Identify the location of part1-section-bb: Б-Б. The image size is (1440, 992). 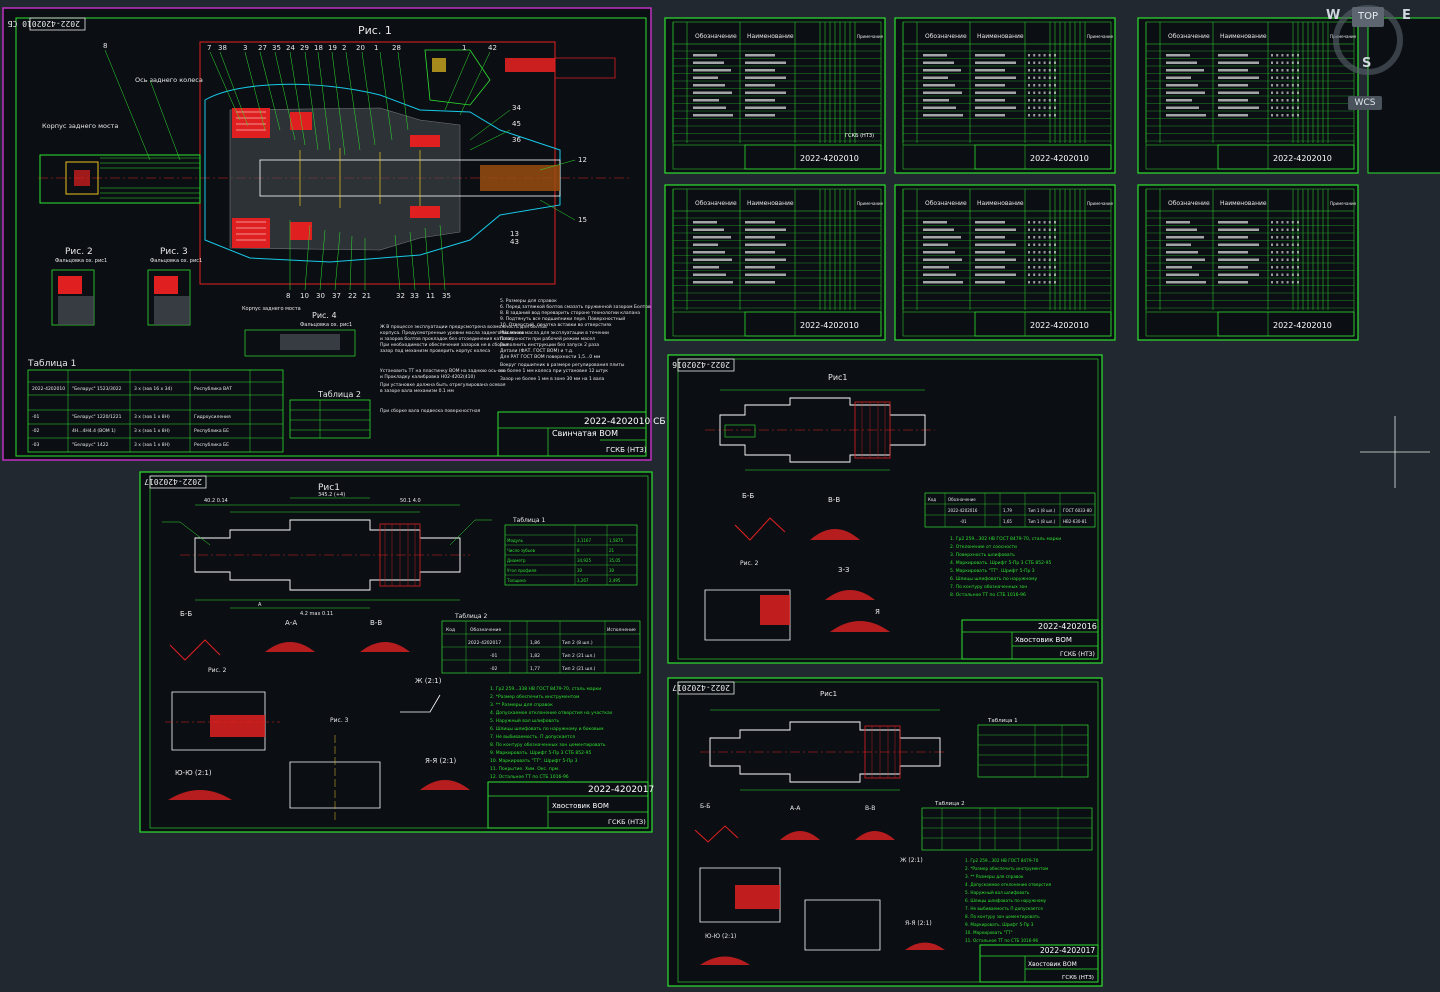
(186, 614).